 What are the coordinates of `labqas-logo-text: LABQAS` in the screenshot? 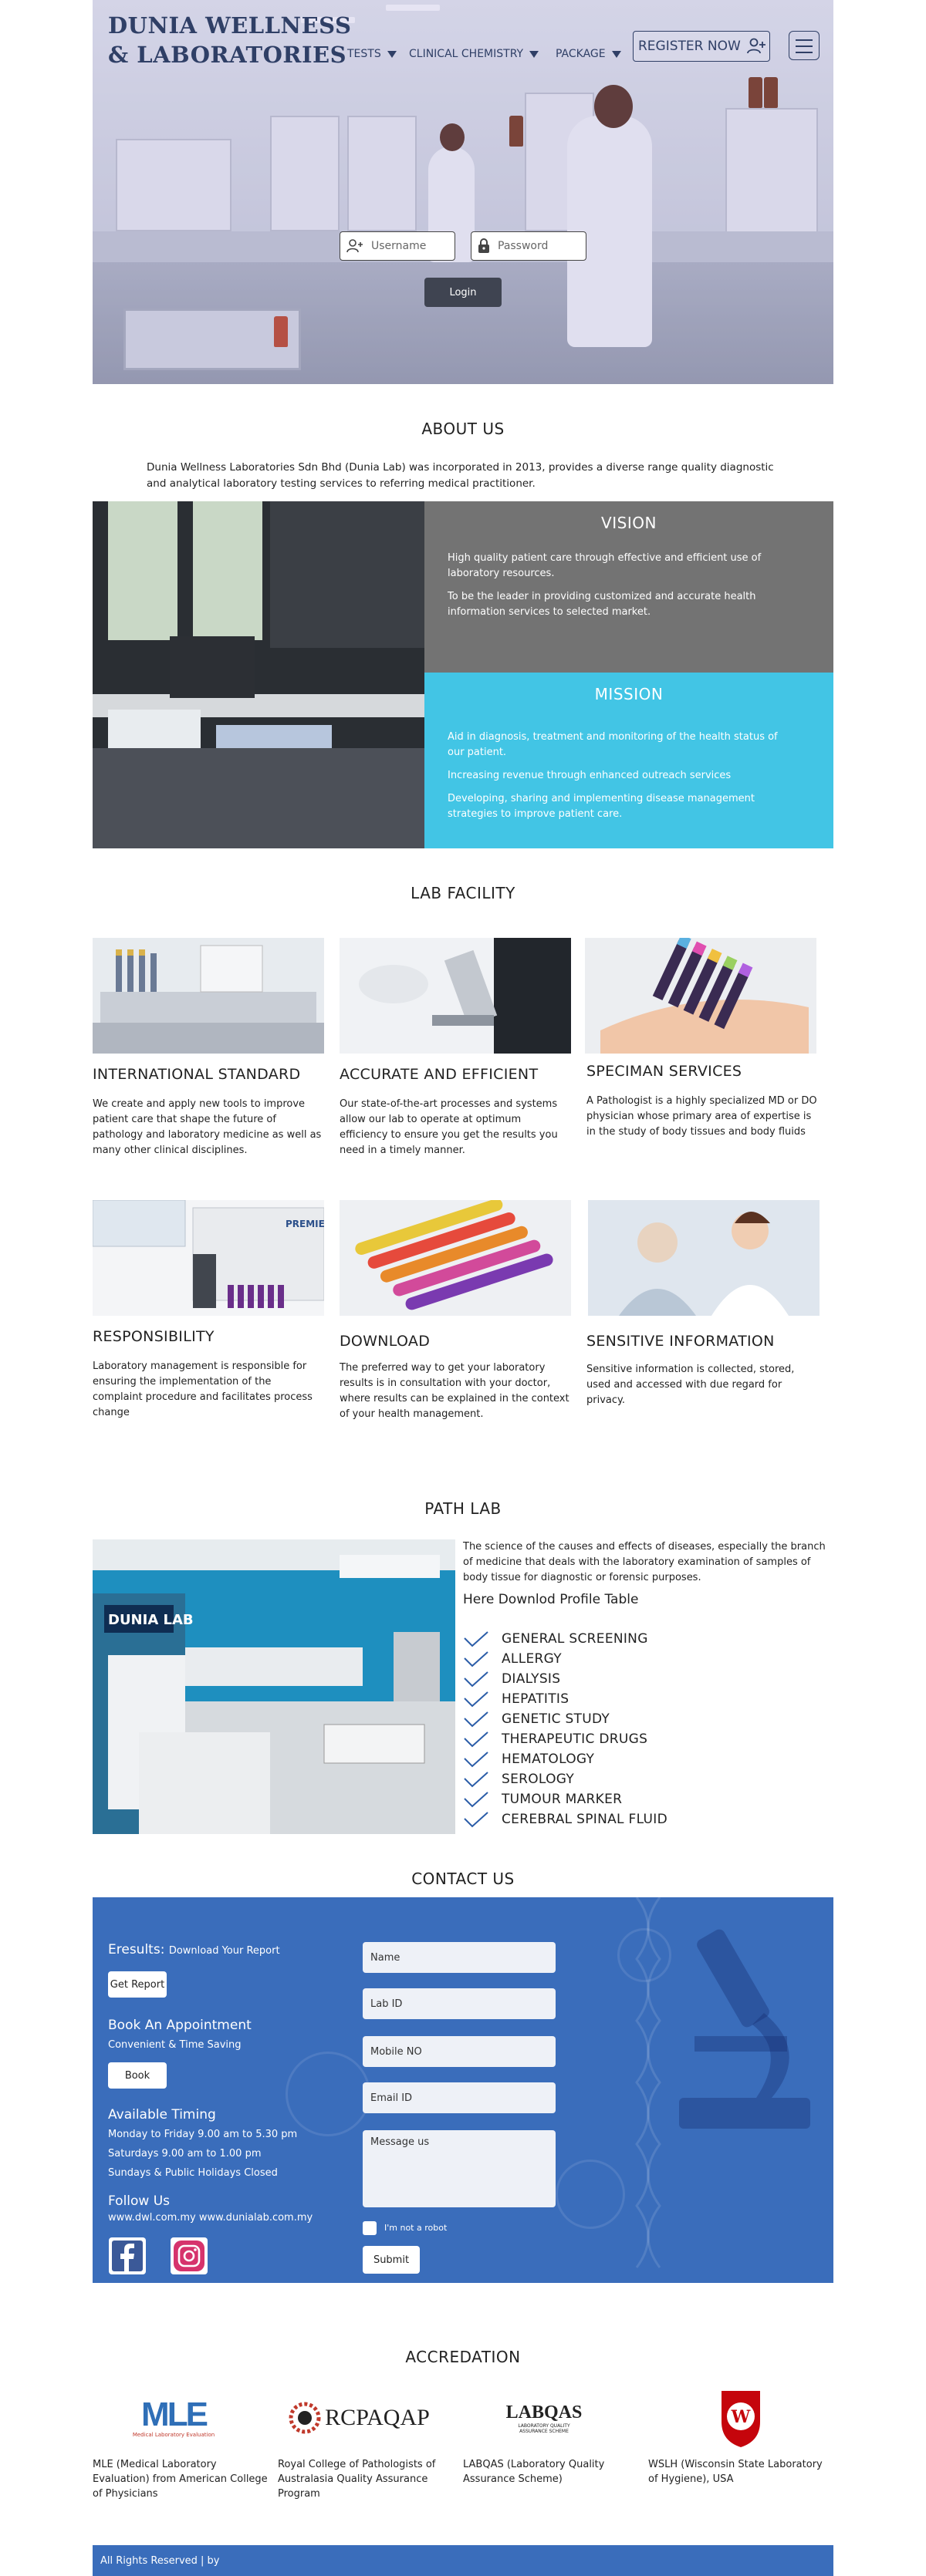 It's located at (544, 2412).